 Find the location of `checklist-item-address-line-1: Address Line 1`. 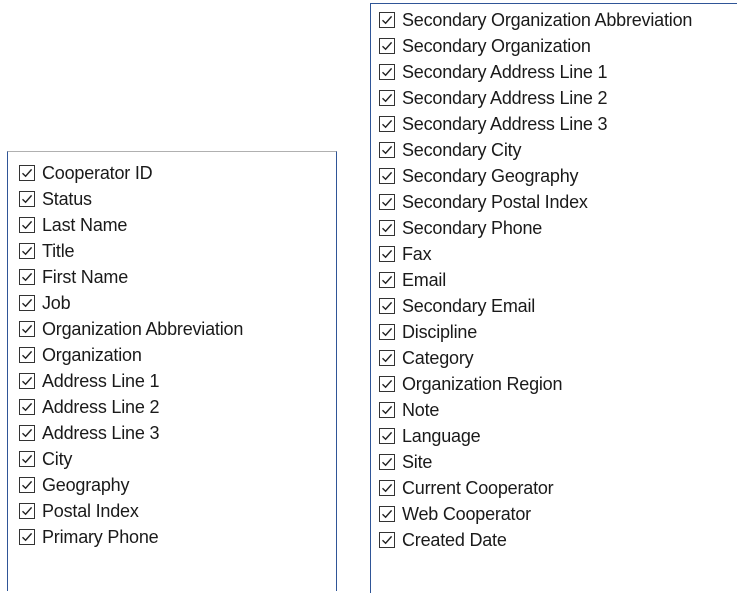

checklist-item-address-line-1: Address Line 1 is located at coordinates (172, 381).